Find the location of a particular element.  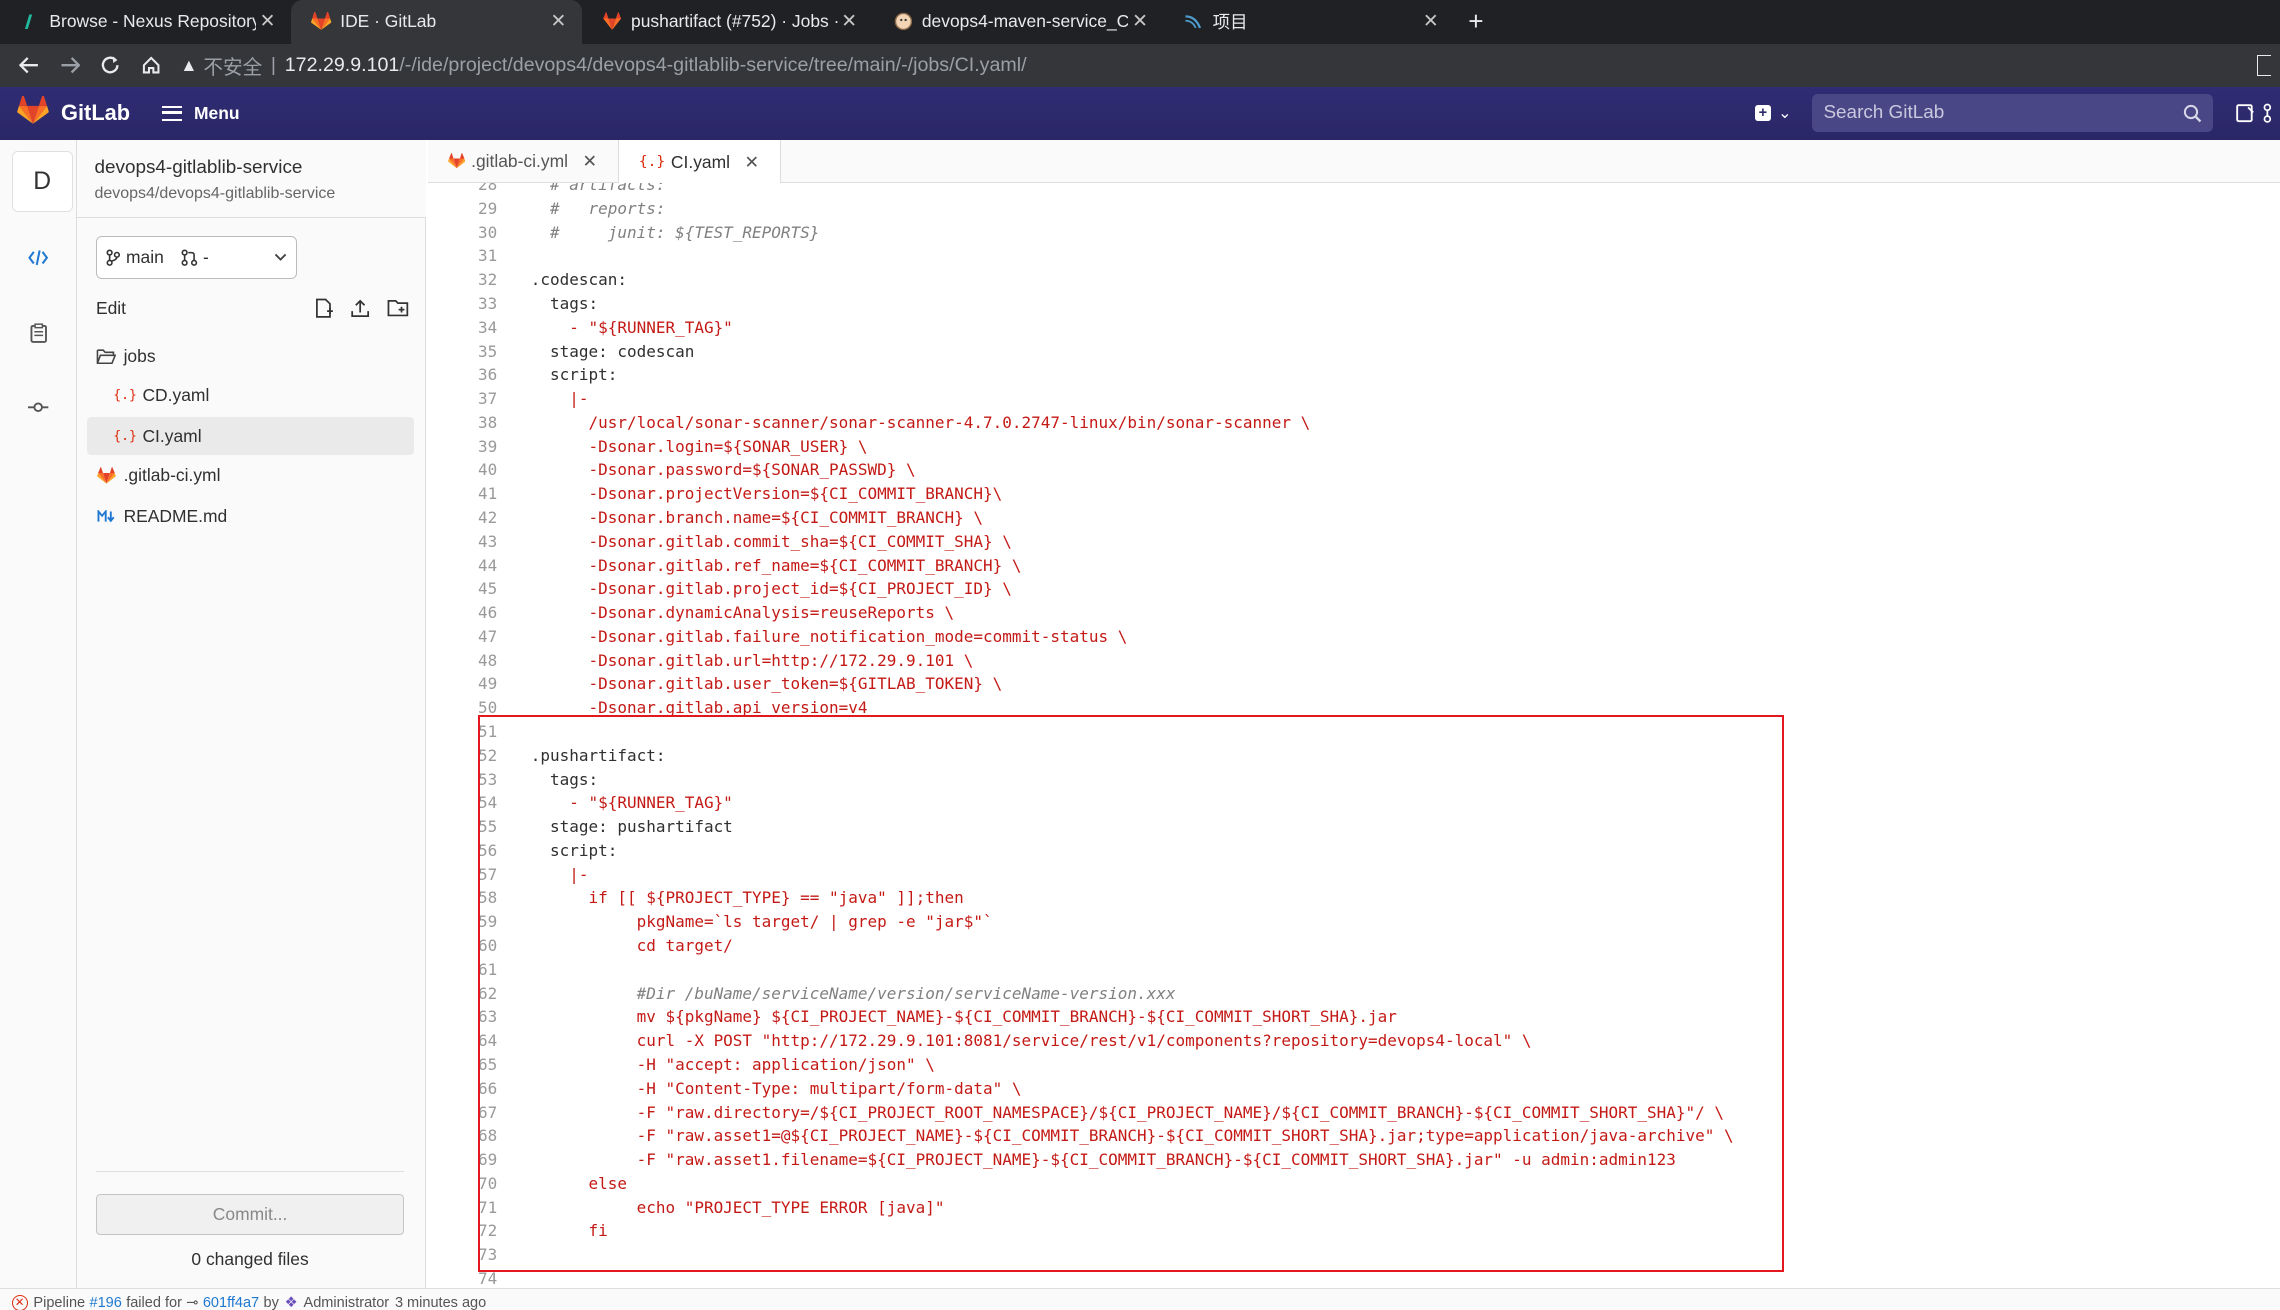

code-line: 34 - "${RUNNER_TAG}" is located at coordinates (1354, 328).